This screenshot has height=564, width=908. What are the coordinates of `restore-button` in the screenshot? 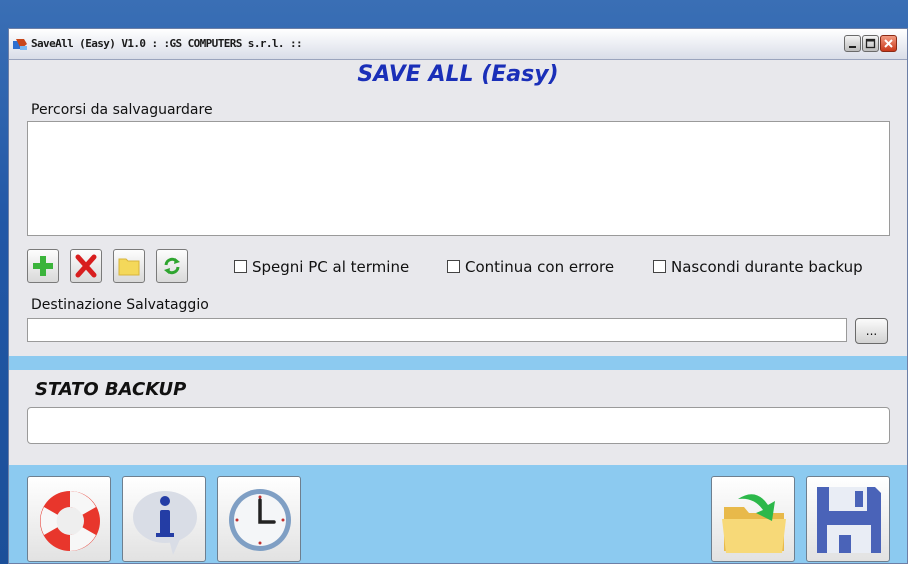 It's located at (753, 519).